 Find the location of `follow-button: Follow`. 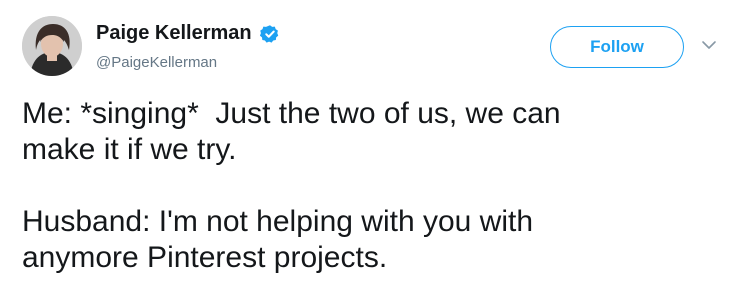

follow-button: Follow is located at coordinates (617, 47).